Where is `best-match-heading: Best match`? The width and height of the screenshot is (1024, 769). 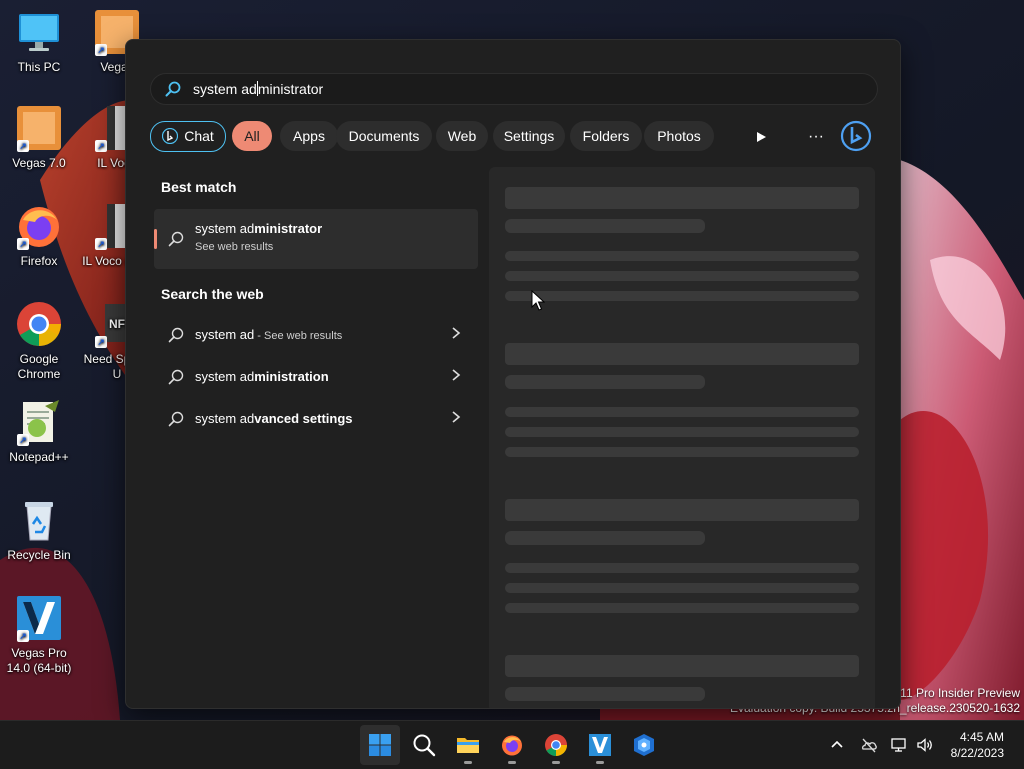 best-match-heading: Best match is located at coordinates (199, 187).